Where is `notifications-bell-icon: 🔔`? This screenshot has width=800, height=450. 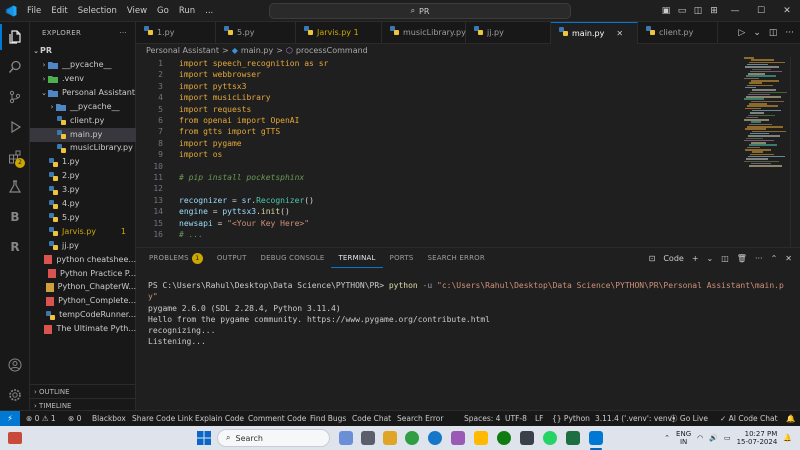 notifications-bell-icon: 🔔 is located at coordinates (790, 419).